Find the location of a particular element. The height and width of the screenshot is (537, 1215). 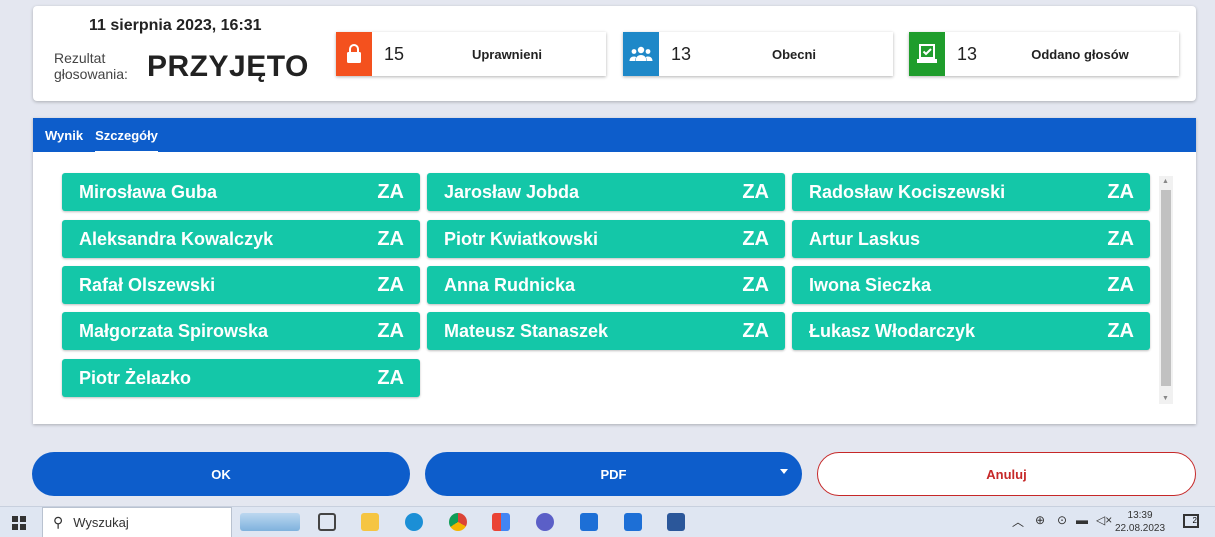

stat-votes-cast: 13 Oddano głosów is located at coordinates (1044, 54).